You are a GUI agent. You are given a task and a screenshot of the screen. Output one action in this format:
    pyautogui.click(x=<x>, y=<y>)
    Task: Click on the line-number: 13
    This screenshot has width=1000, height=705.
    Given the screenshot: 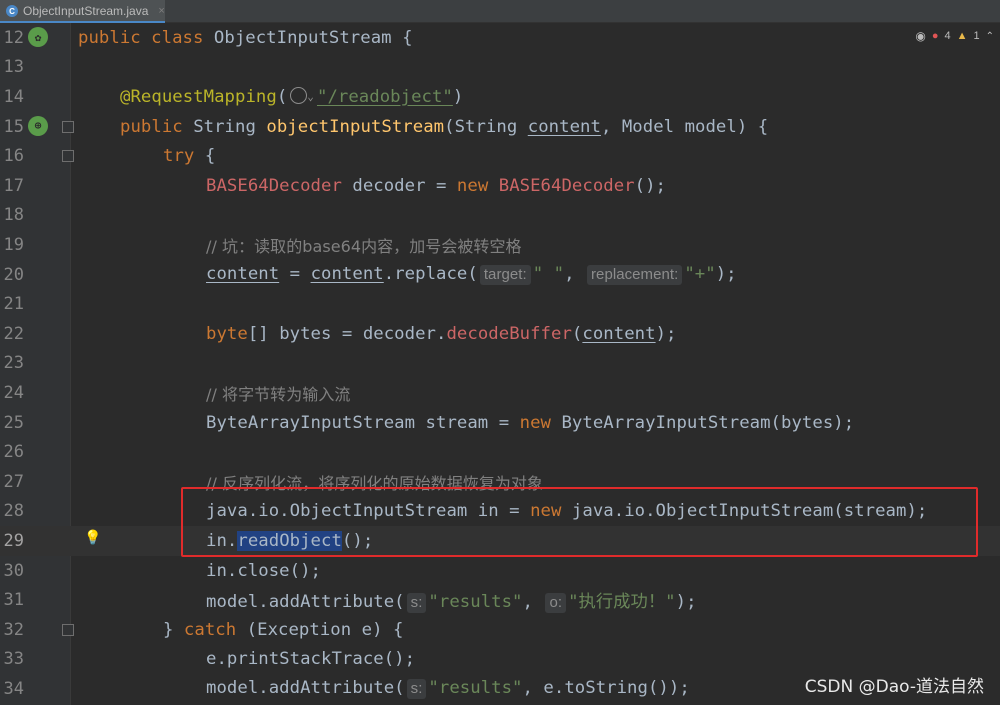 What is the action you would take?
    pyautogui.click(x=13, y=67)
    